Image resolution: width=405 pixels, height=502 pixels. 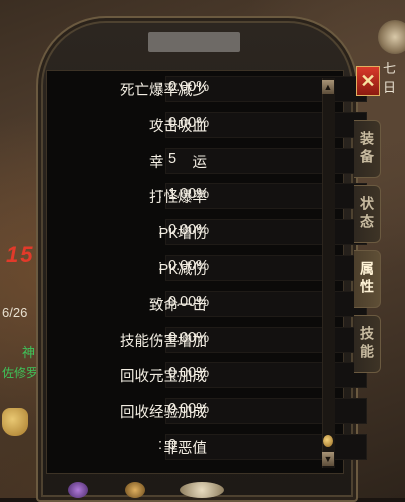 I want to click on stat-row: 回收经验加成:0.00%, so click(x=206, y=411).